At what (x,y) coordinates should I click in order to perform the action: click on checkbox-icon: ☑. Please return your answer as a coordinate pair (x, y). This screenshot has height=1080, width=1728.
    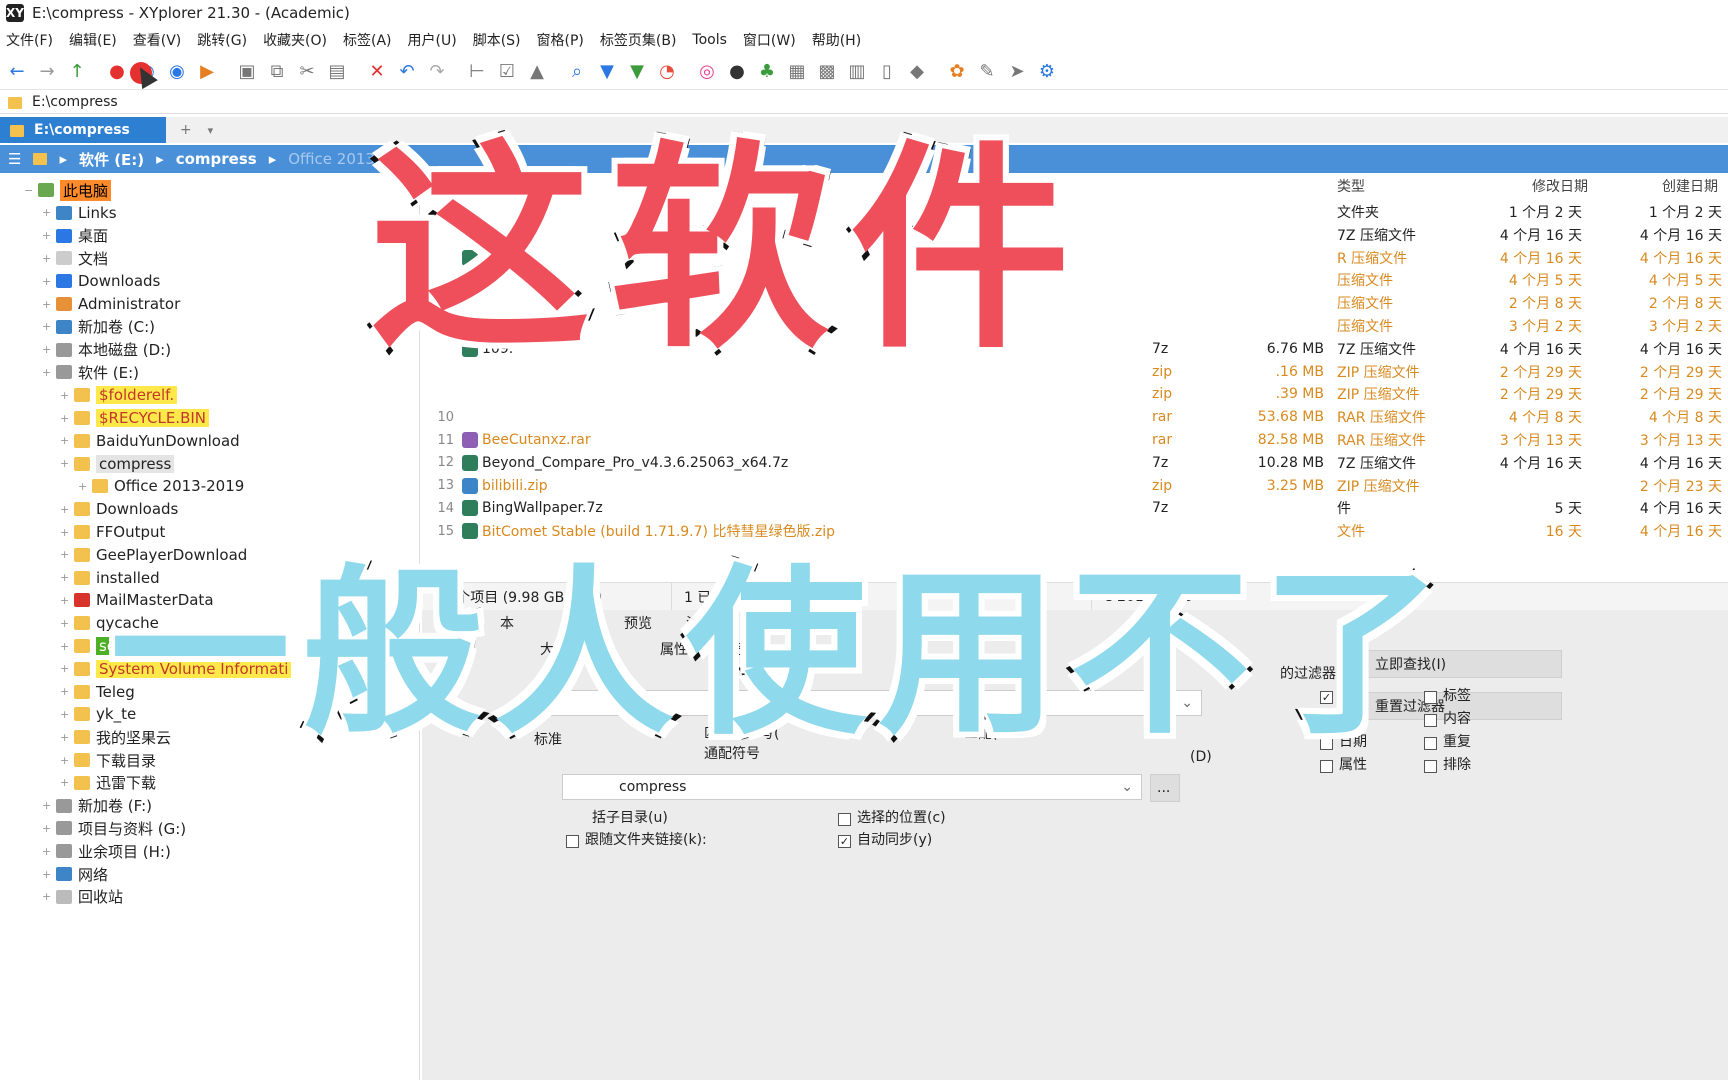
    Looking at the image, I should click on (507, 72).